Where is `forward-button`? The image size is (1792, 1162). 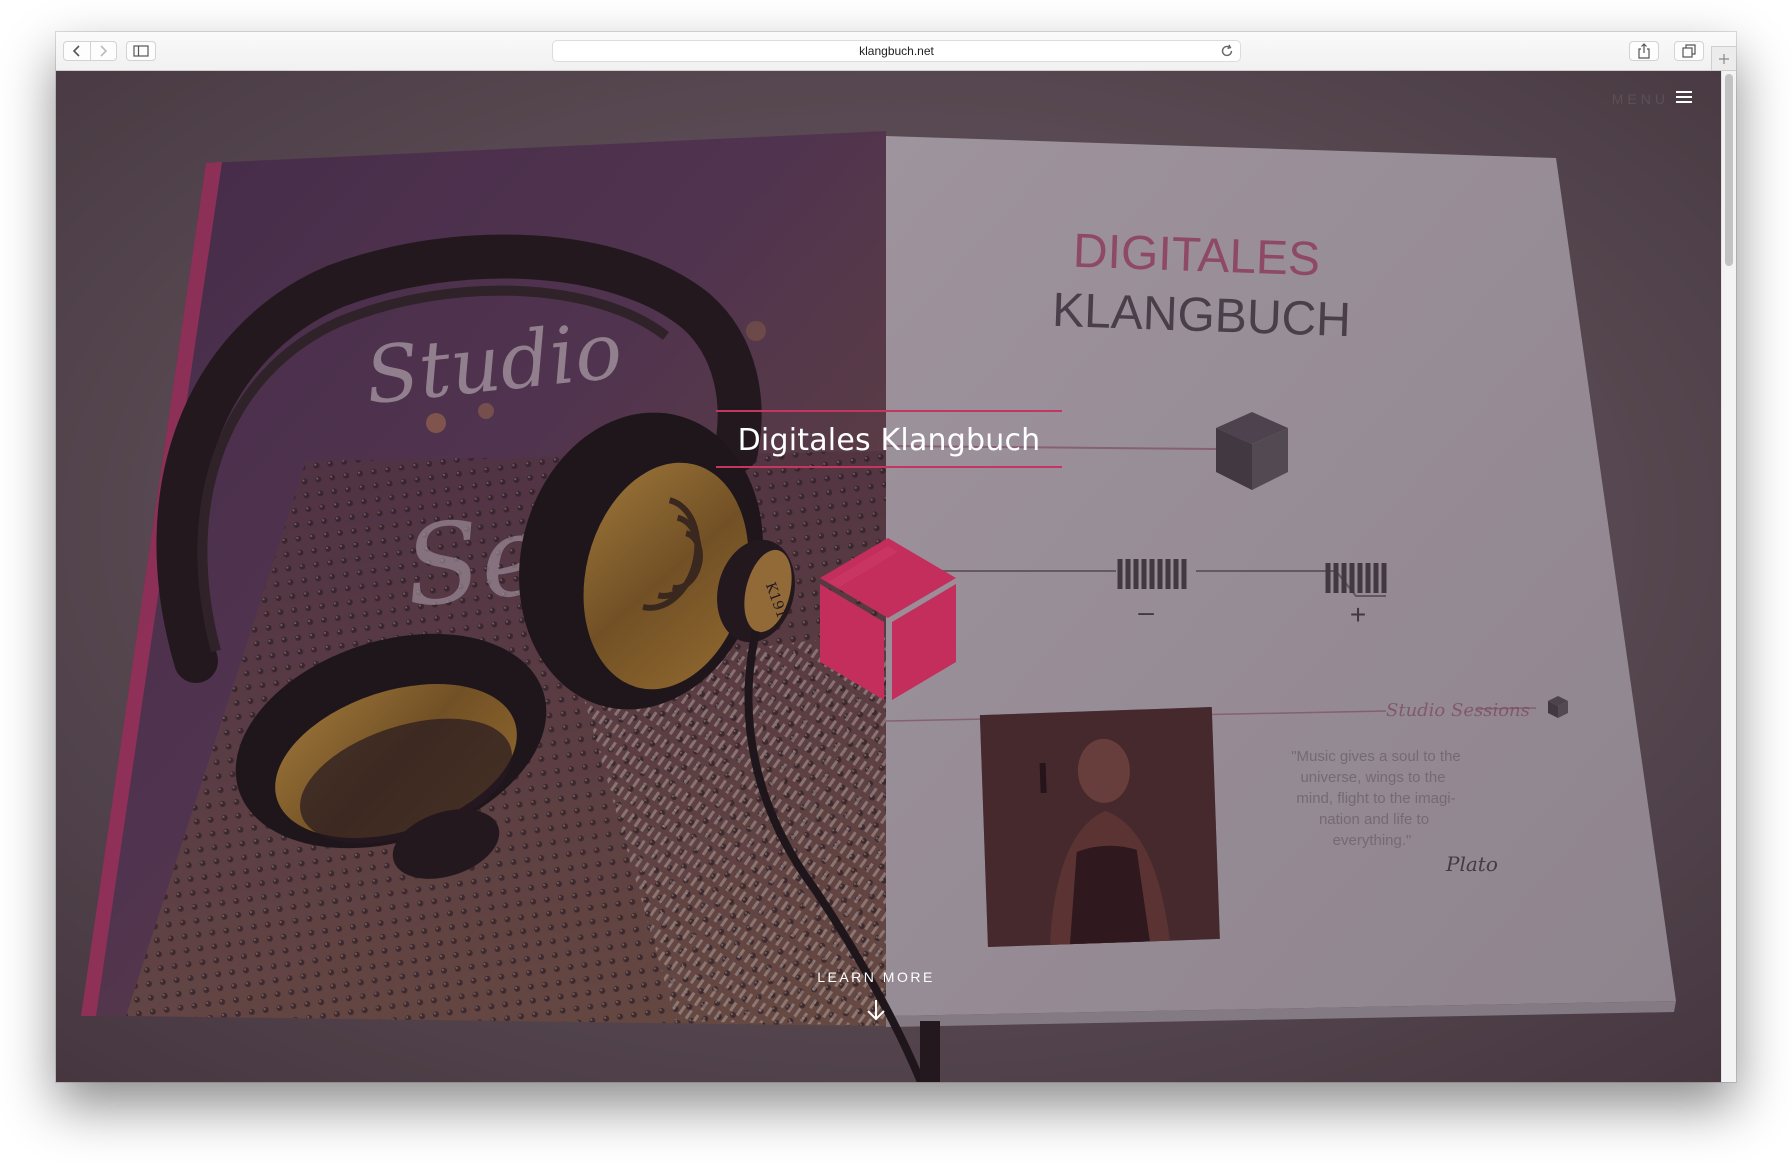 forward-button is located at coordinates (103, 51).